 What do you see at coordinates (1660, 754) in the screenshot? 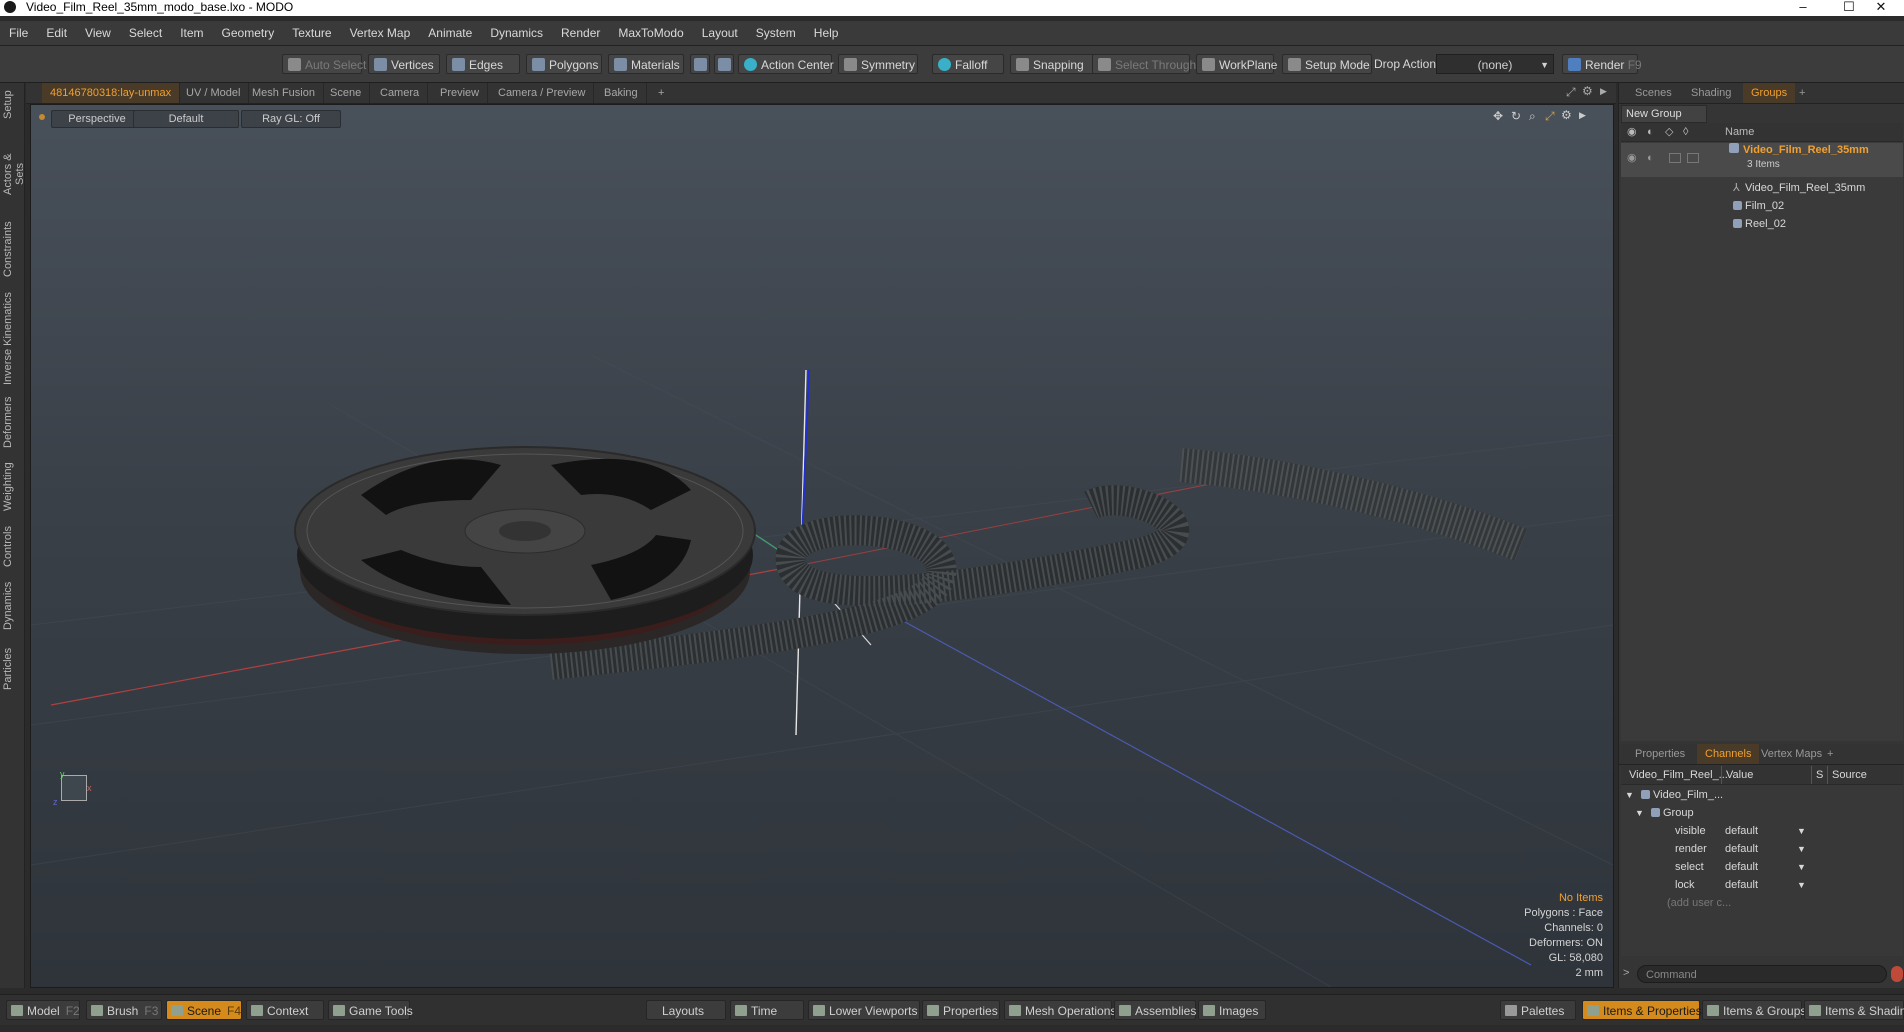
I see `tab-properties: Properties` at bounding box center [1660, 754].